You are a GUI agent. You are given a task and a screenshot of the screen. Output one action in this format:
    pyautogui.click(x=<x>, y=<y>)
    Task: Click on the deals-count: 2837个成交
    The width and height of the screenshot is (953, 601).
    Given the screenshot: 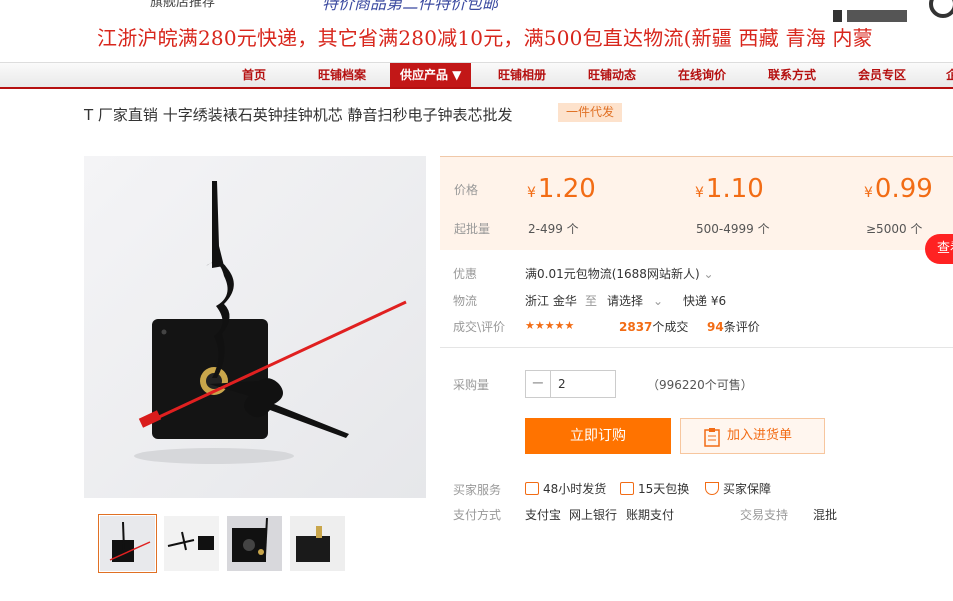 What is the action you would take?
    pyautogui.click(x=653, y=326)
    